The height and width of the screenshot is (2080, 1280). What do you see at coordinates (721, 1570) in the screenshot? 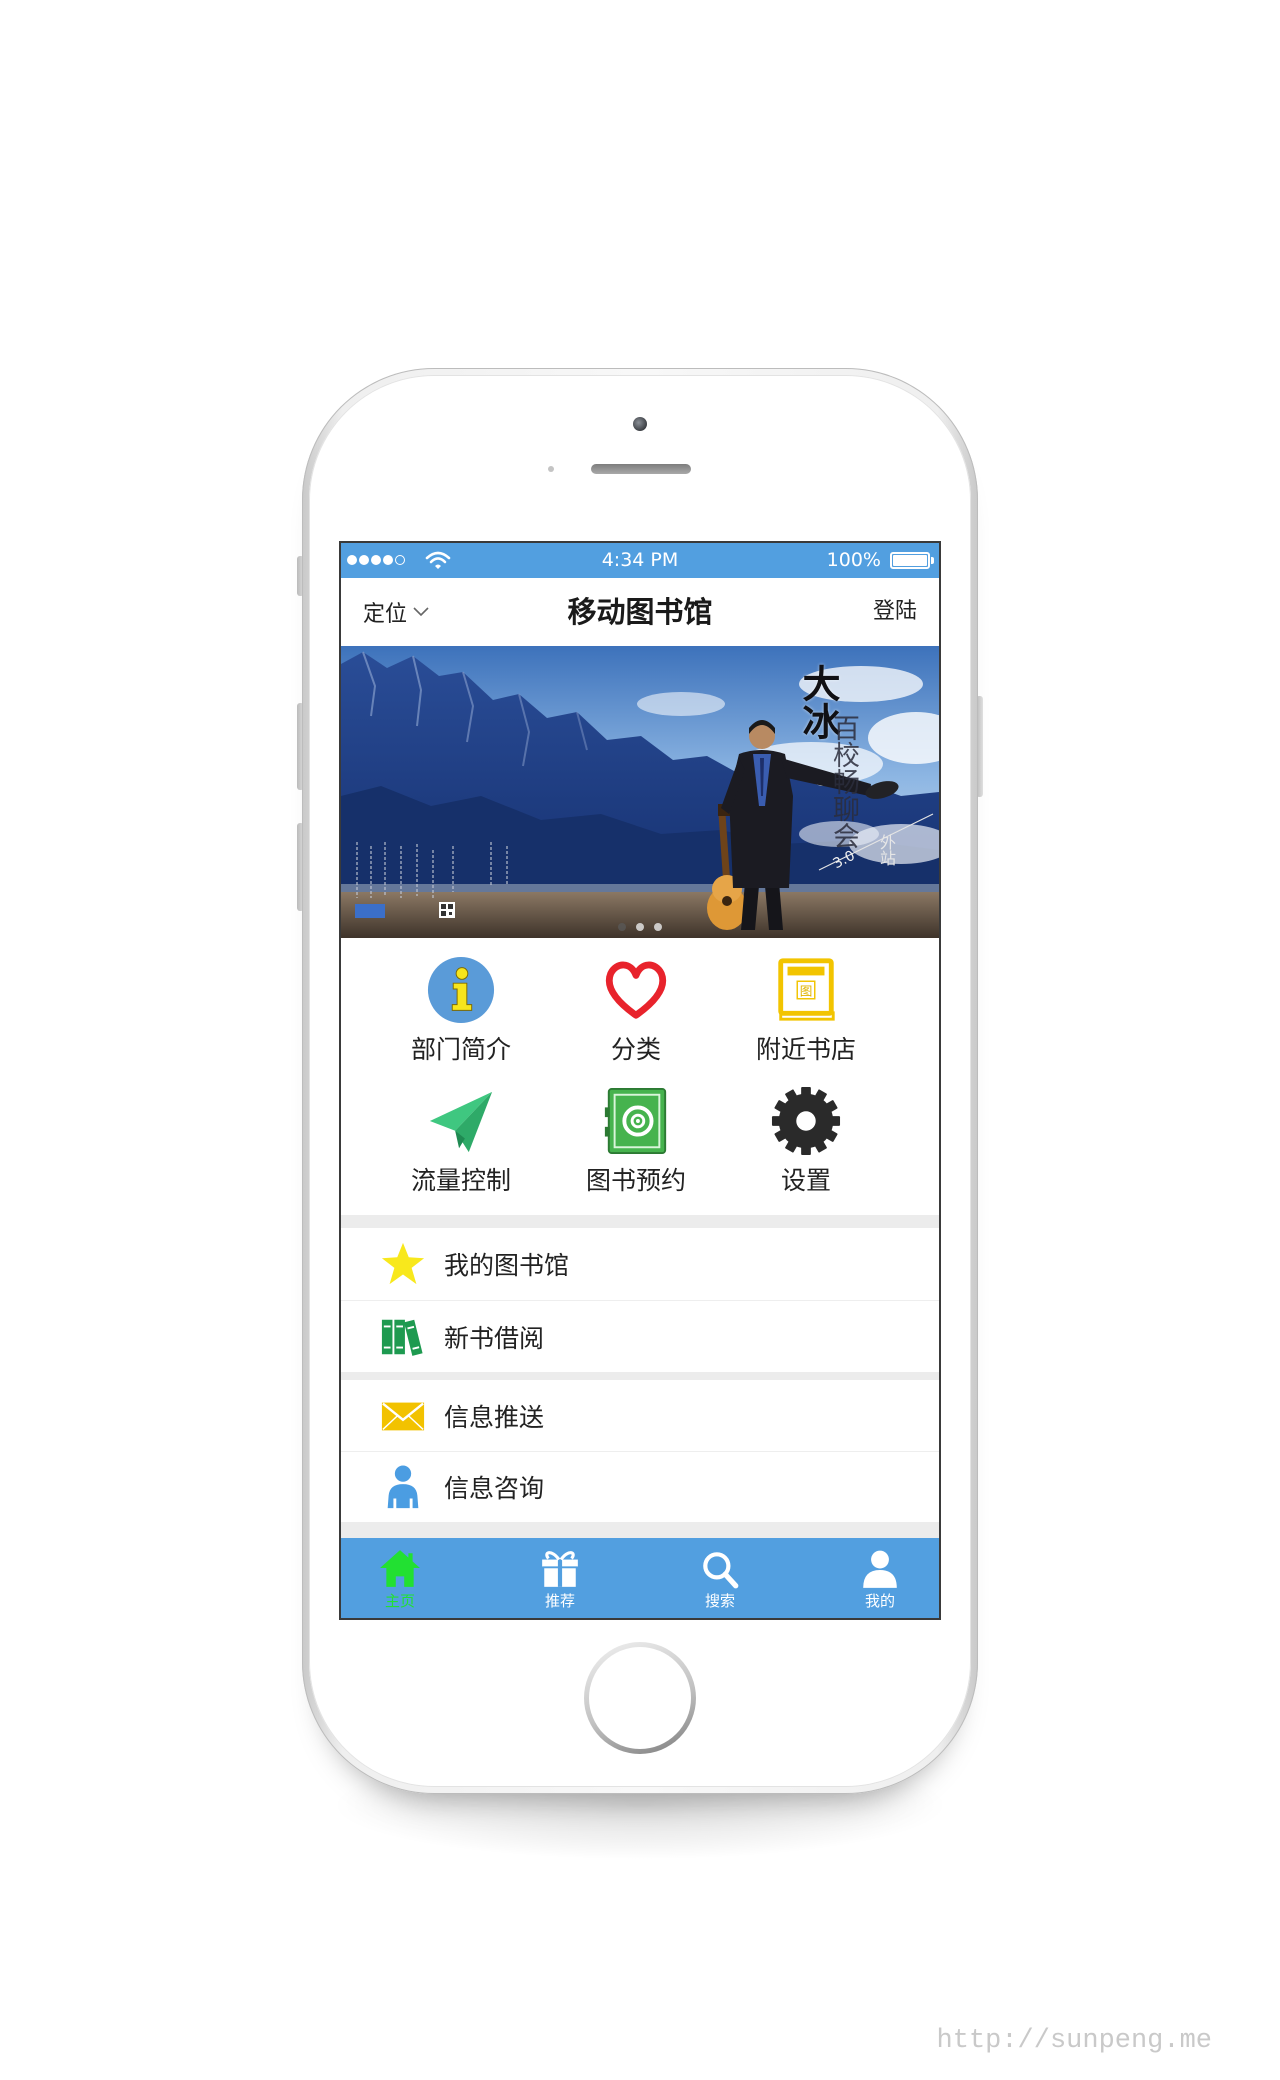
I see `search-icon` at bounding box center [721, 1570].